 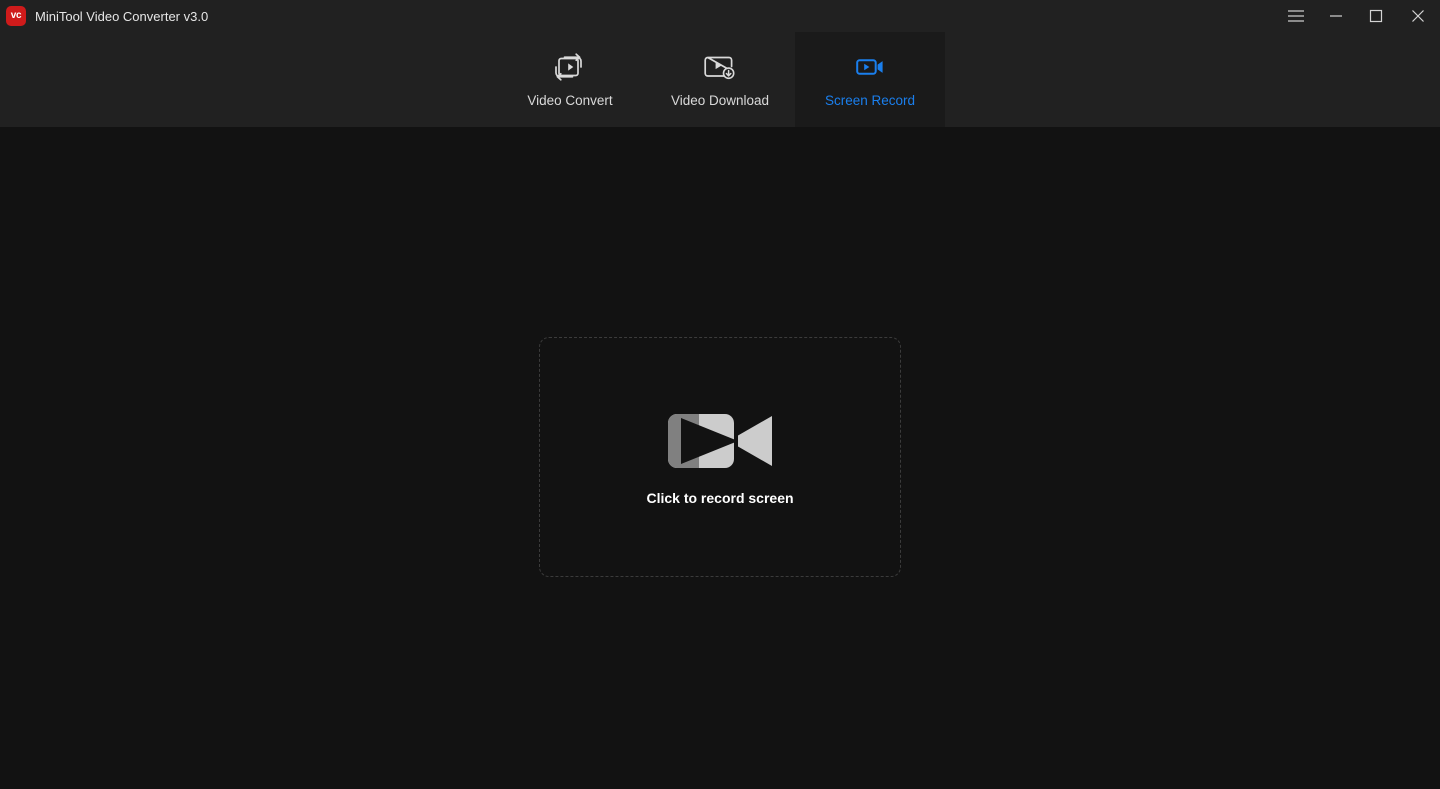 I want to click on record-screen-dropzone: Click to record screen, so click(x=720, y=457).